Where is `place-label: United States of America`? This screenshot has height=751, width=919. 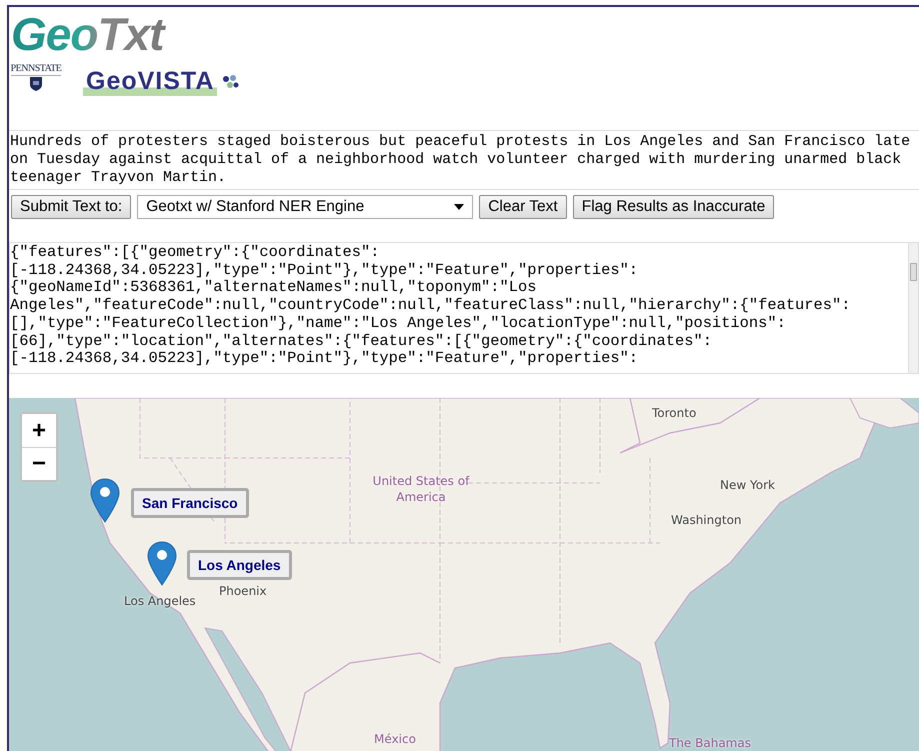 place-label: United States of America is located at coordinates (421, 489).